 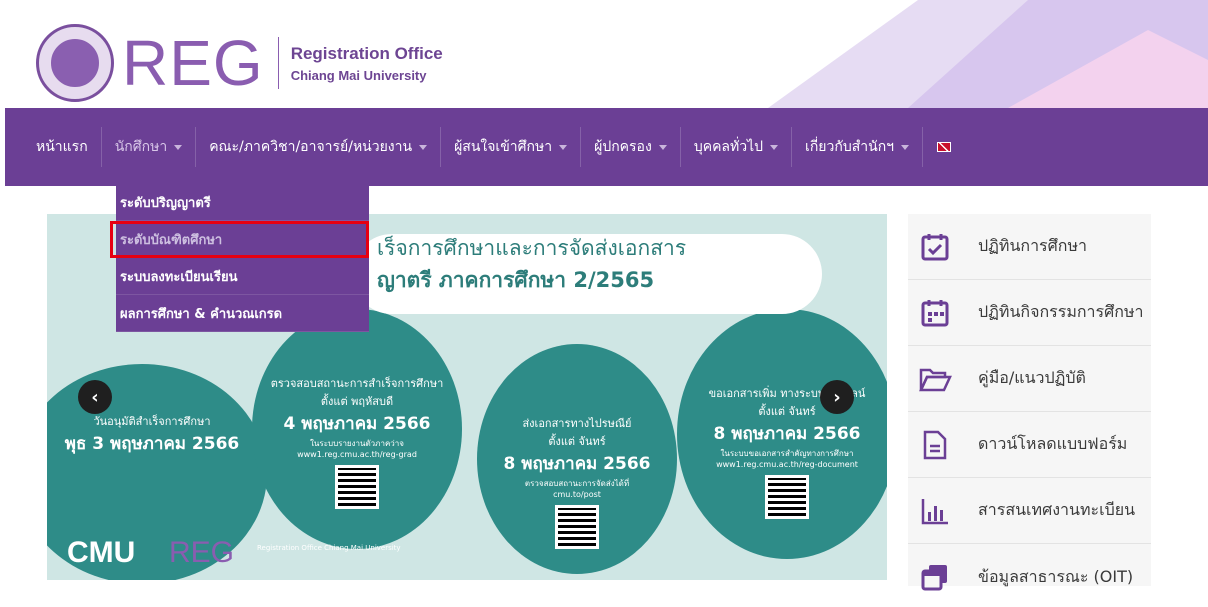 I want to click on carousel-next-button: ›, so click(x=837, y=397).